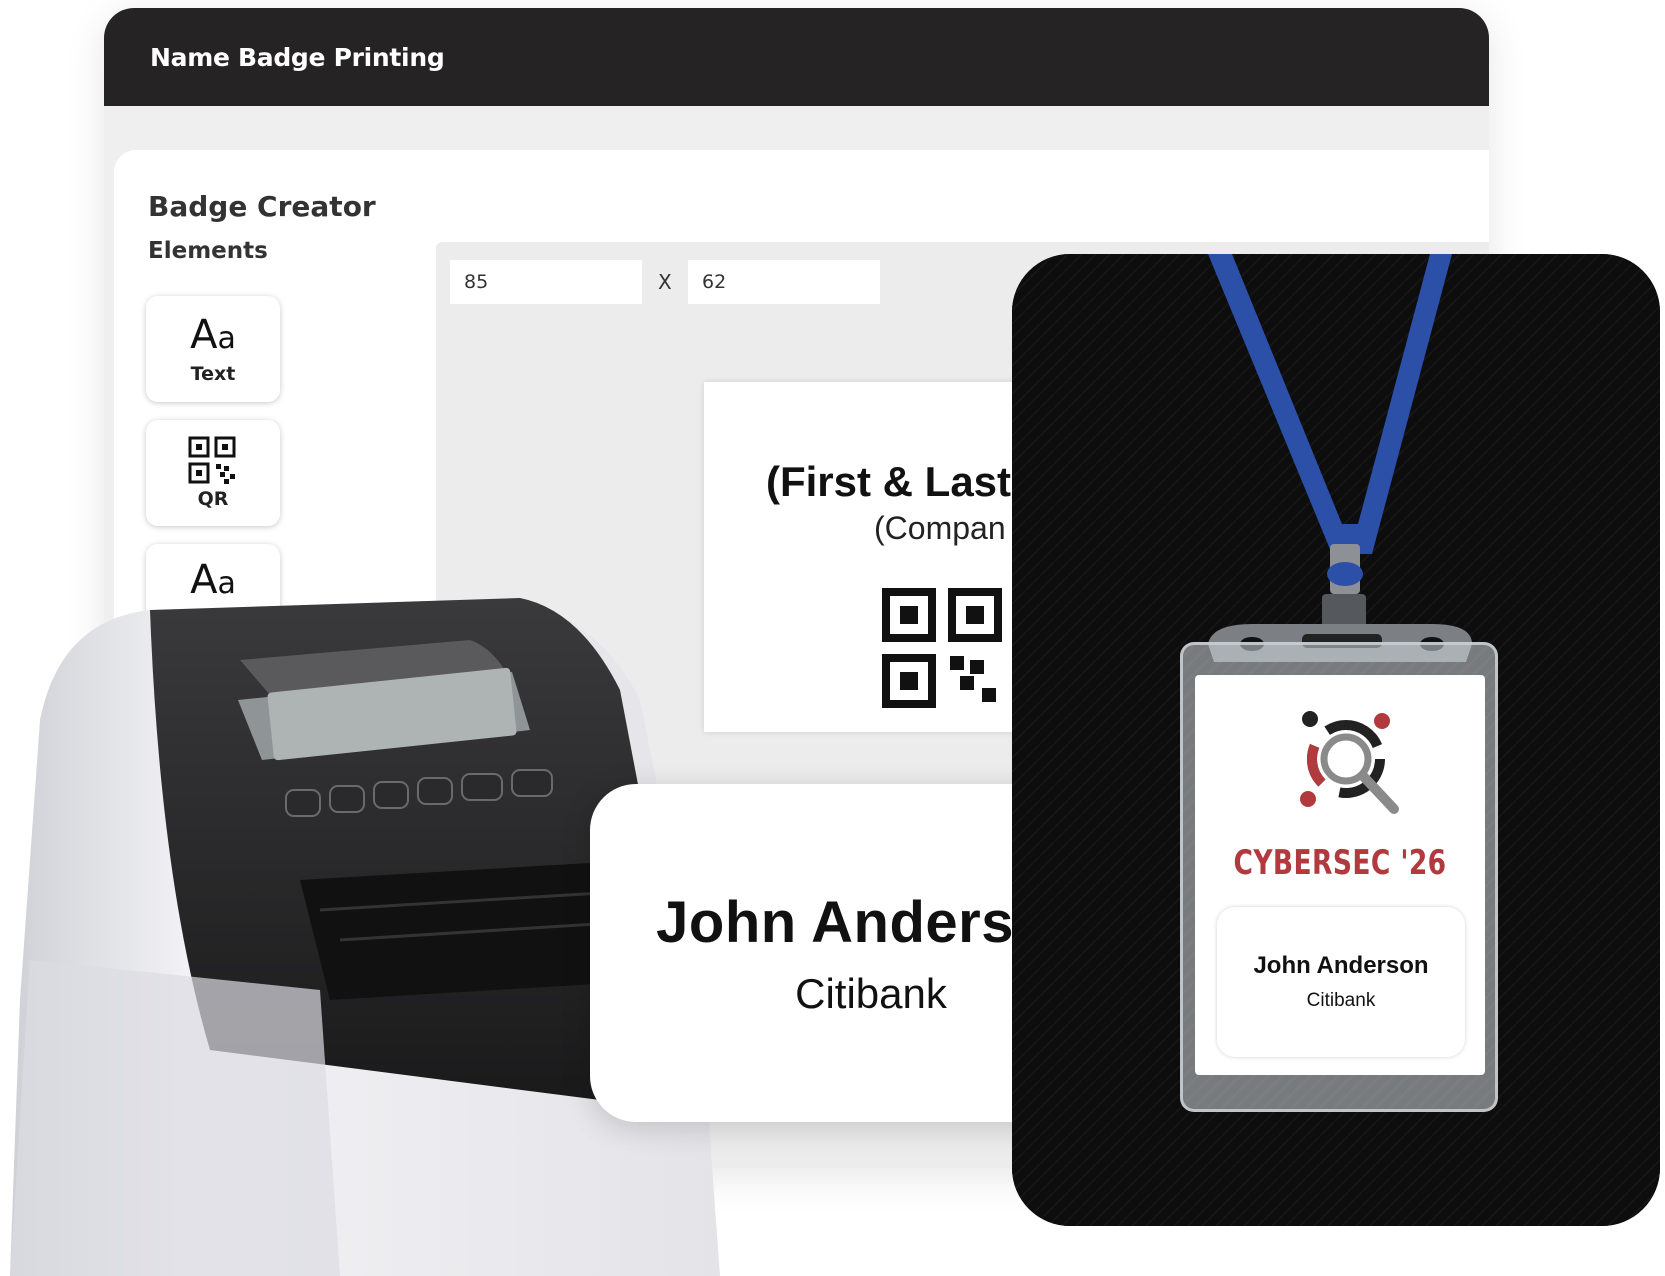 The width and height of the screenshot is (1665, 1276). Describe the element at coordinates (1341, 965) in the screenshot. I see `attendee-name: John Anderson` at that location.